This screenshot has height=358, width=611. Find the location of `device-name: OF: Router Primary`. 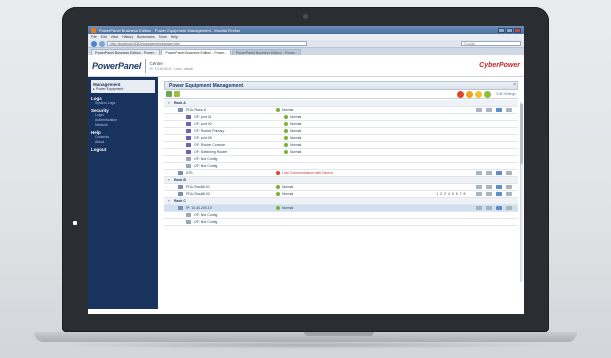

device-name: OF: Router Primary is located at coordinates (239, 131).